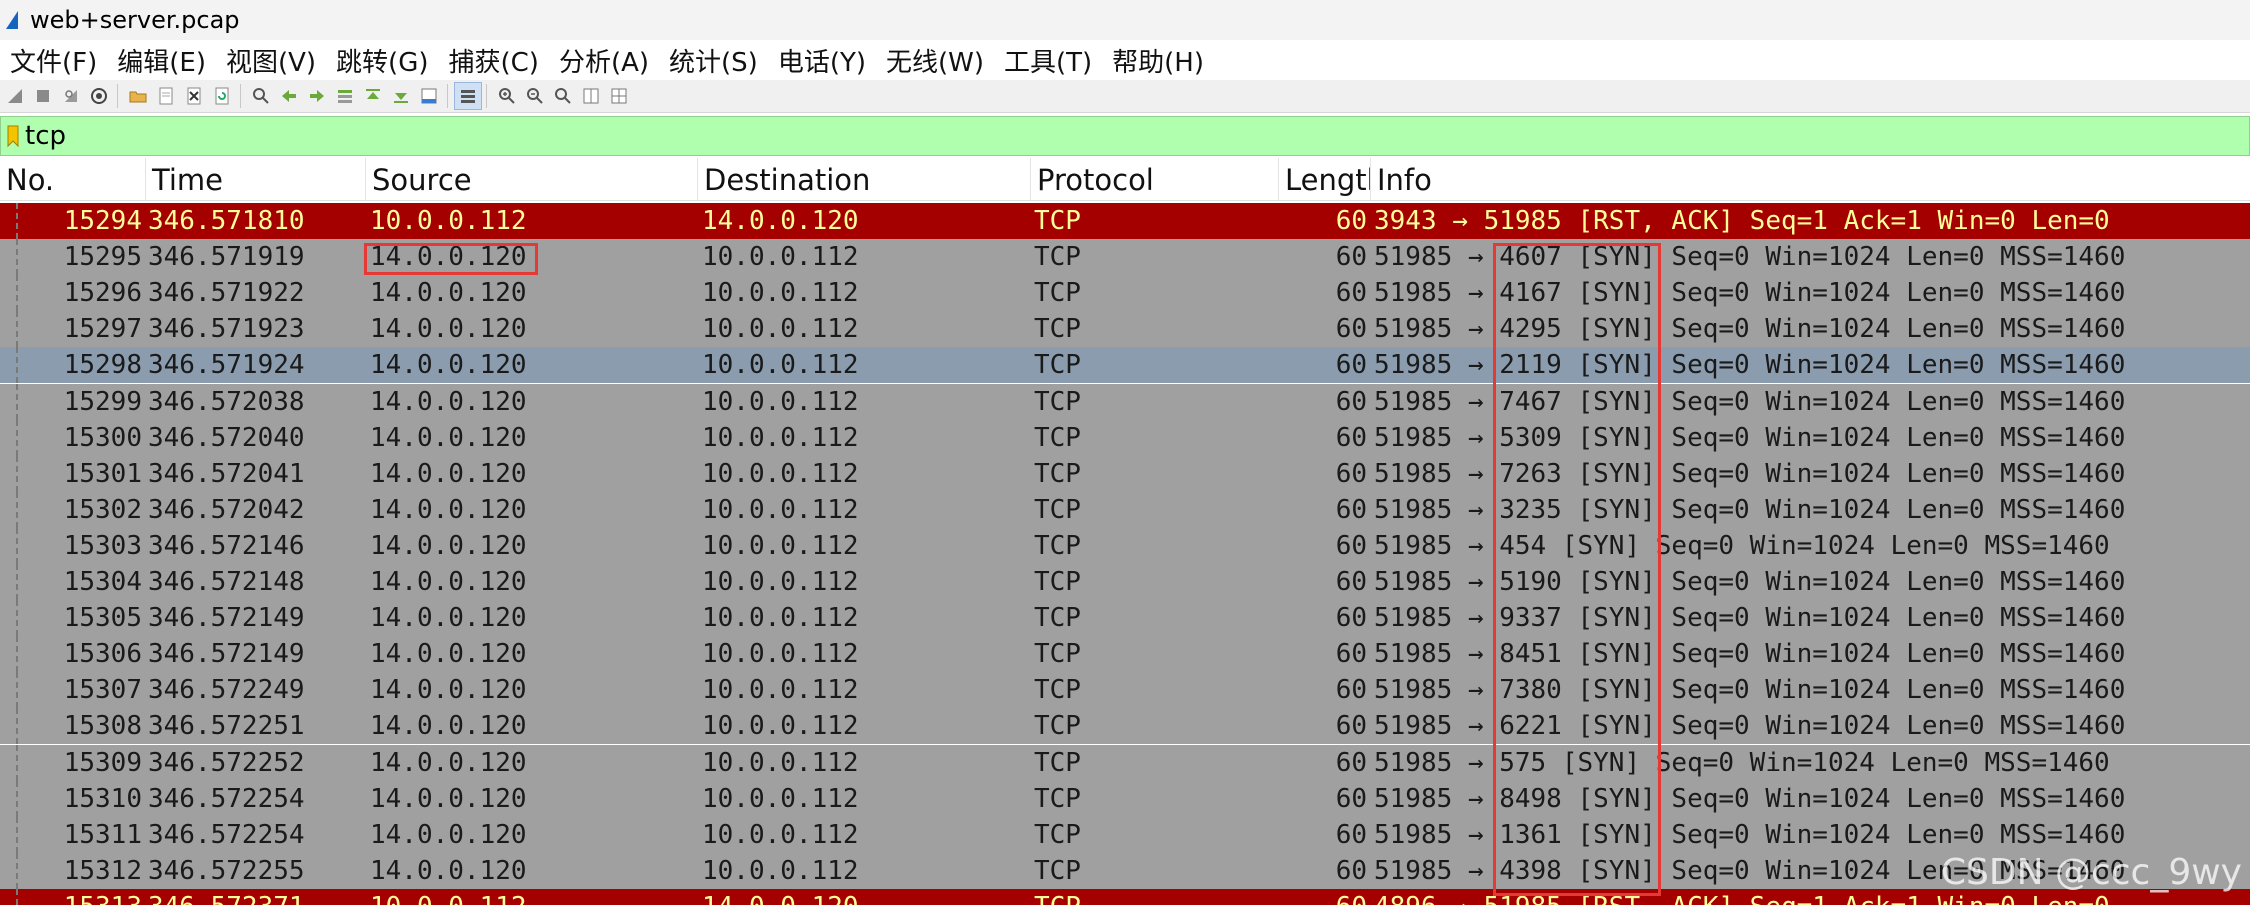 The height and width of the screenshot is (905, 2250). I want to click on shark-fin-start-button, so click(15, 96).